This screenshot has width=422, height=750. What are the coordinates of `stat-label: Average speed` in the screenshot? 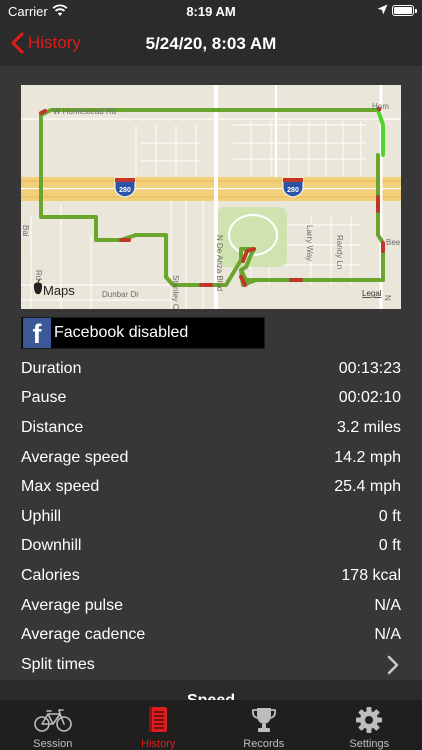 It's located at (75, 457).